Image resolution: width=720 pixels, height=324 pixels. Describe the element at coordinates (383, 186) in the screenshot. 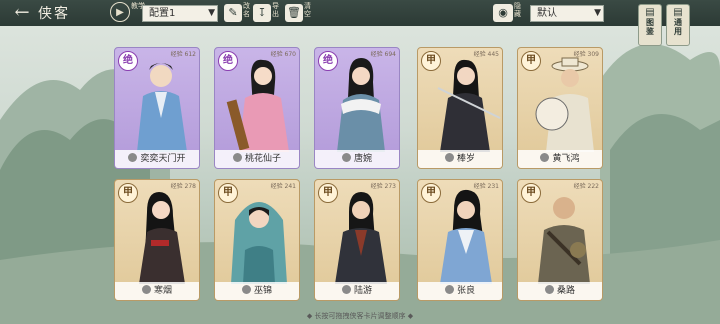

I see `card-level: 经验 273` at that location.